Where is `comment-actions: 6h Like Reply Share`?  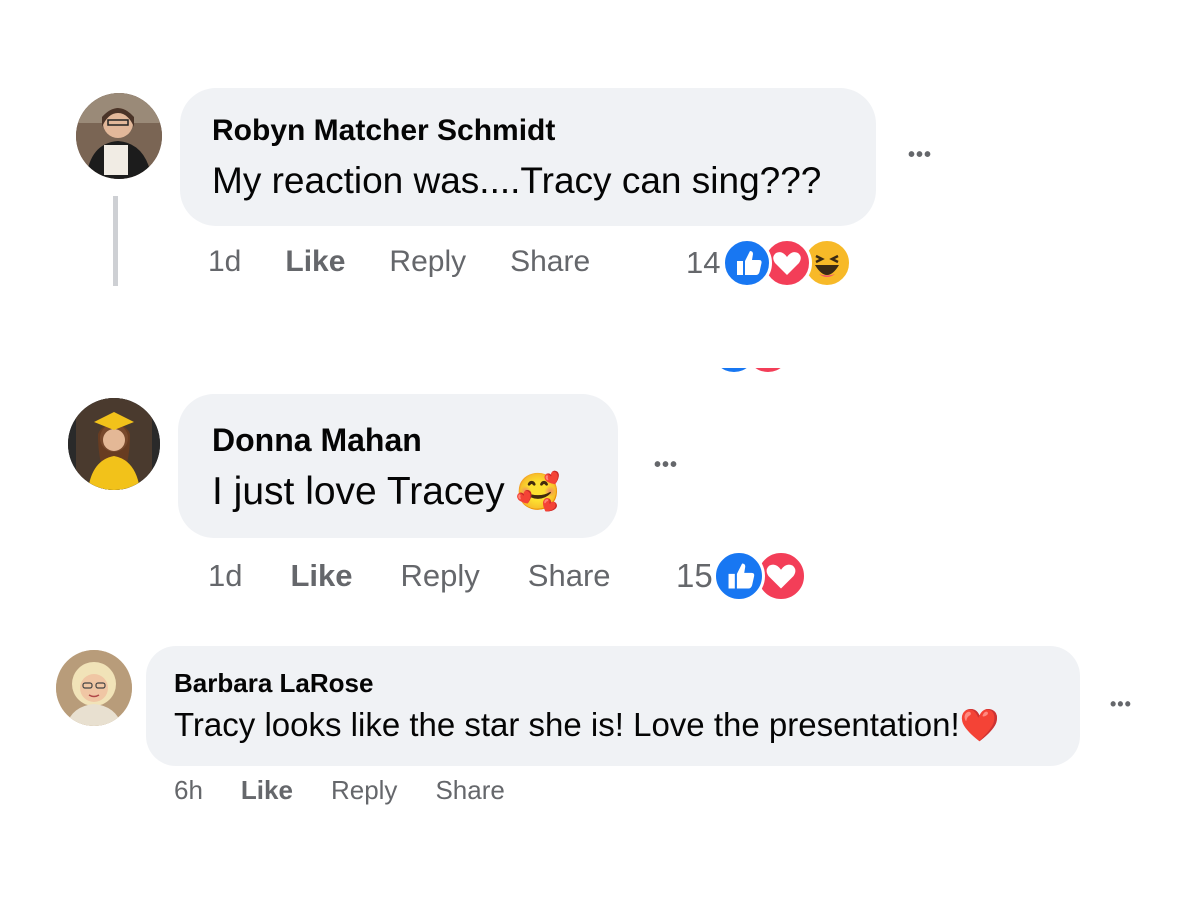
comment-actions: 6h Like Reply Share is located at coordinates (339, 790).